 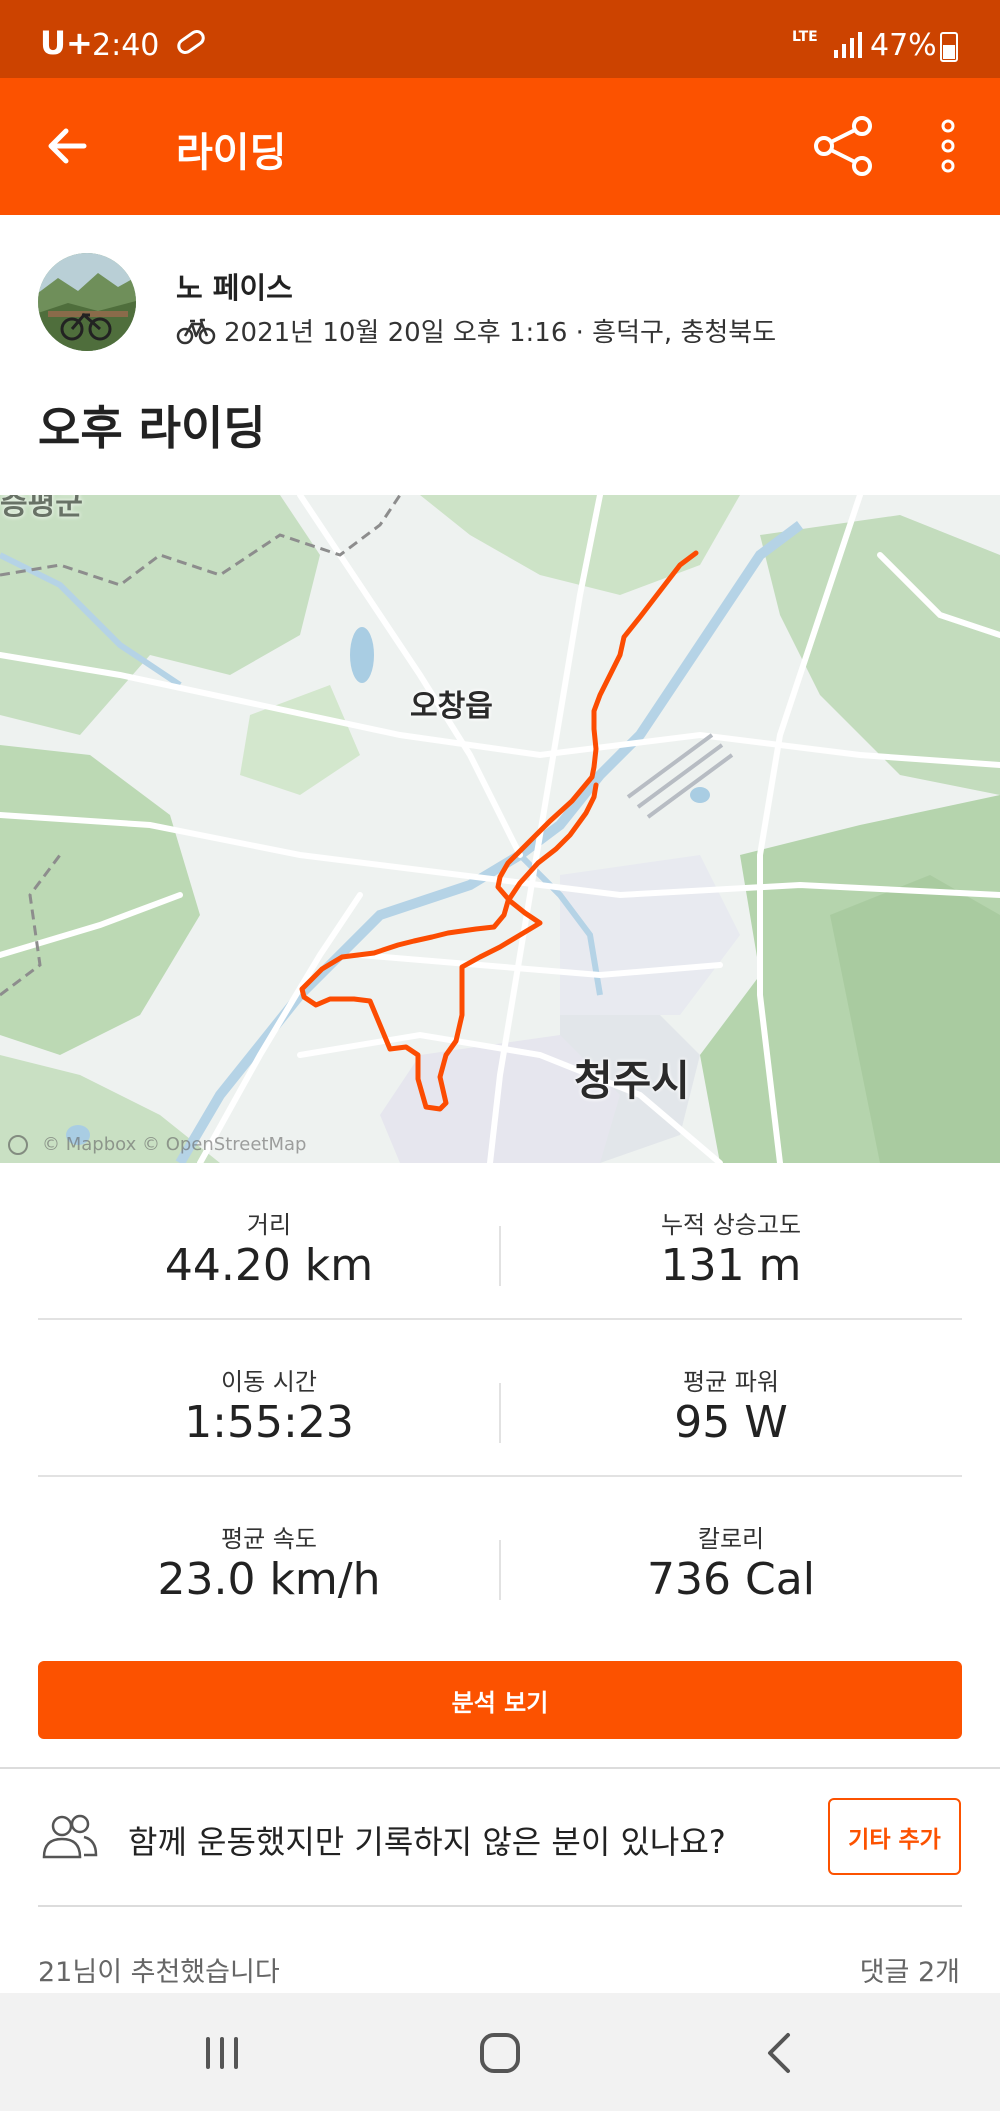 I want to click on attribution-text: © Mapbox © OpenStreetMap, so click(x=174, y=1144).